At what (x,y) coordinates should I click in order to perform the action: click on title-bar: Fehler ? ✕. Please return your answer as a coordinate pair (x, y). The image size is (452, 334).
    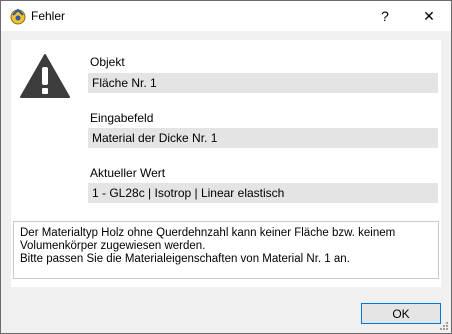
    Looking at the image, I should click on (226, 16).